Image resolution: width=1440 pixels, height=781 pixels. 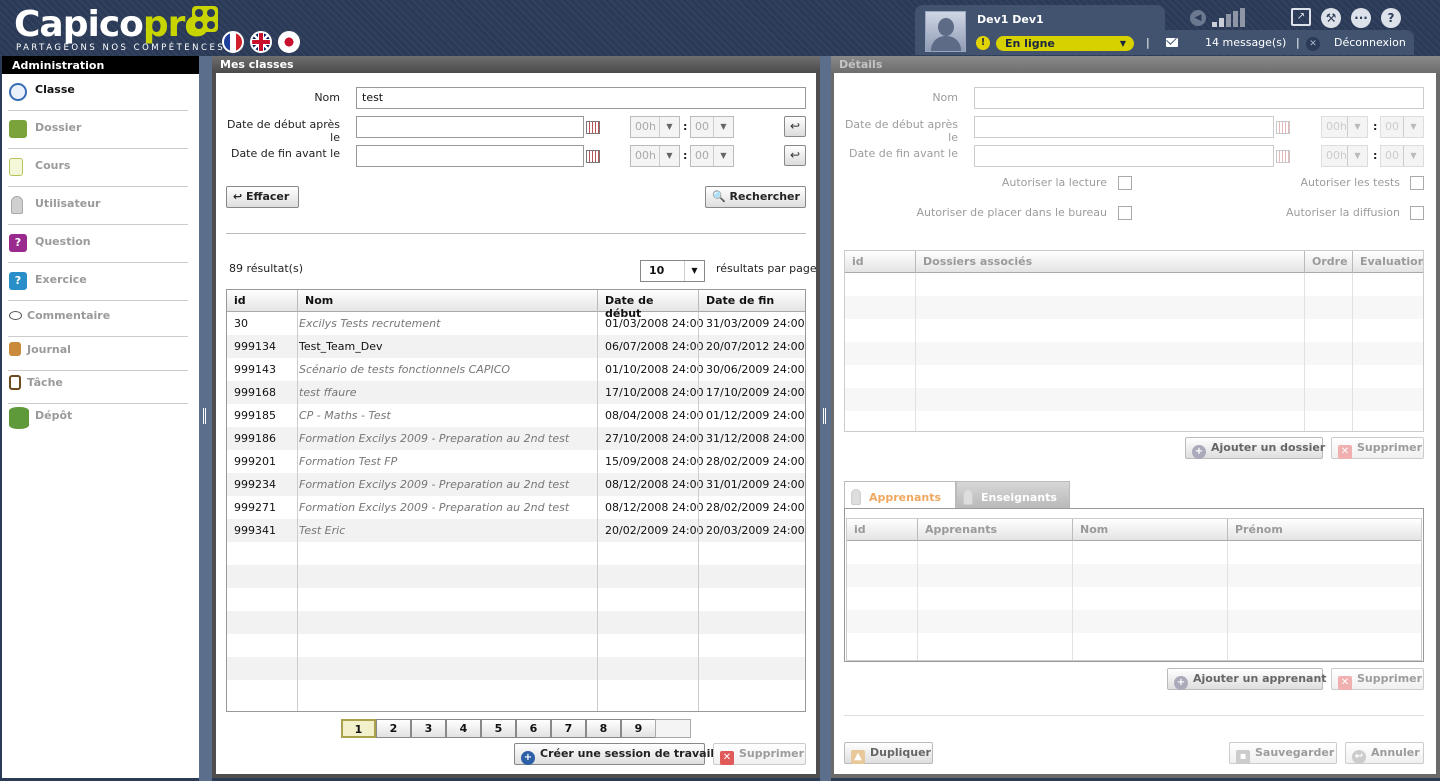 I want to click on sidebar-item-question: ? Question, so click(x=98, y=248).